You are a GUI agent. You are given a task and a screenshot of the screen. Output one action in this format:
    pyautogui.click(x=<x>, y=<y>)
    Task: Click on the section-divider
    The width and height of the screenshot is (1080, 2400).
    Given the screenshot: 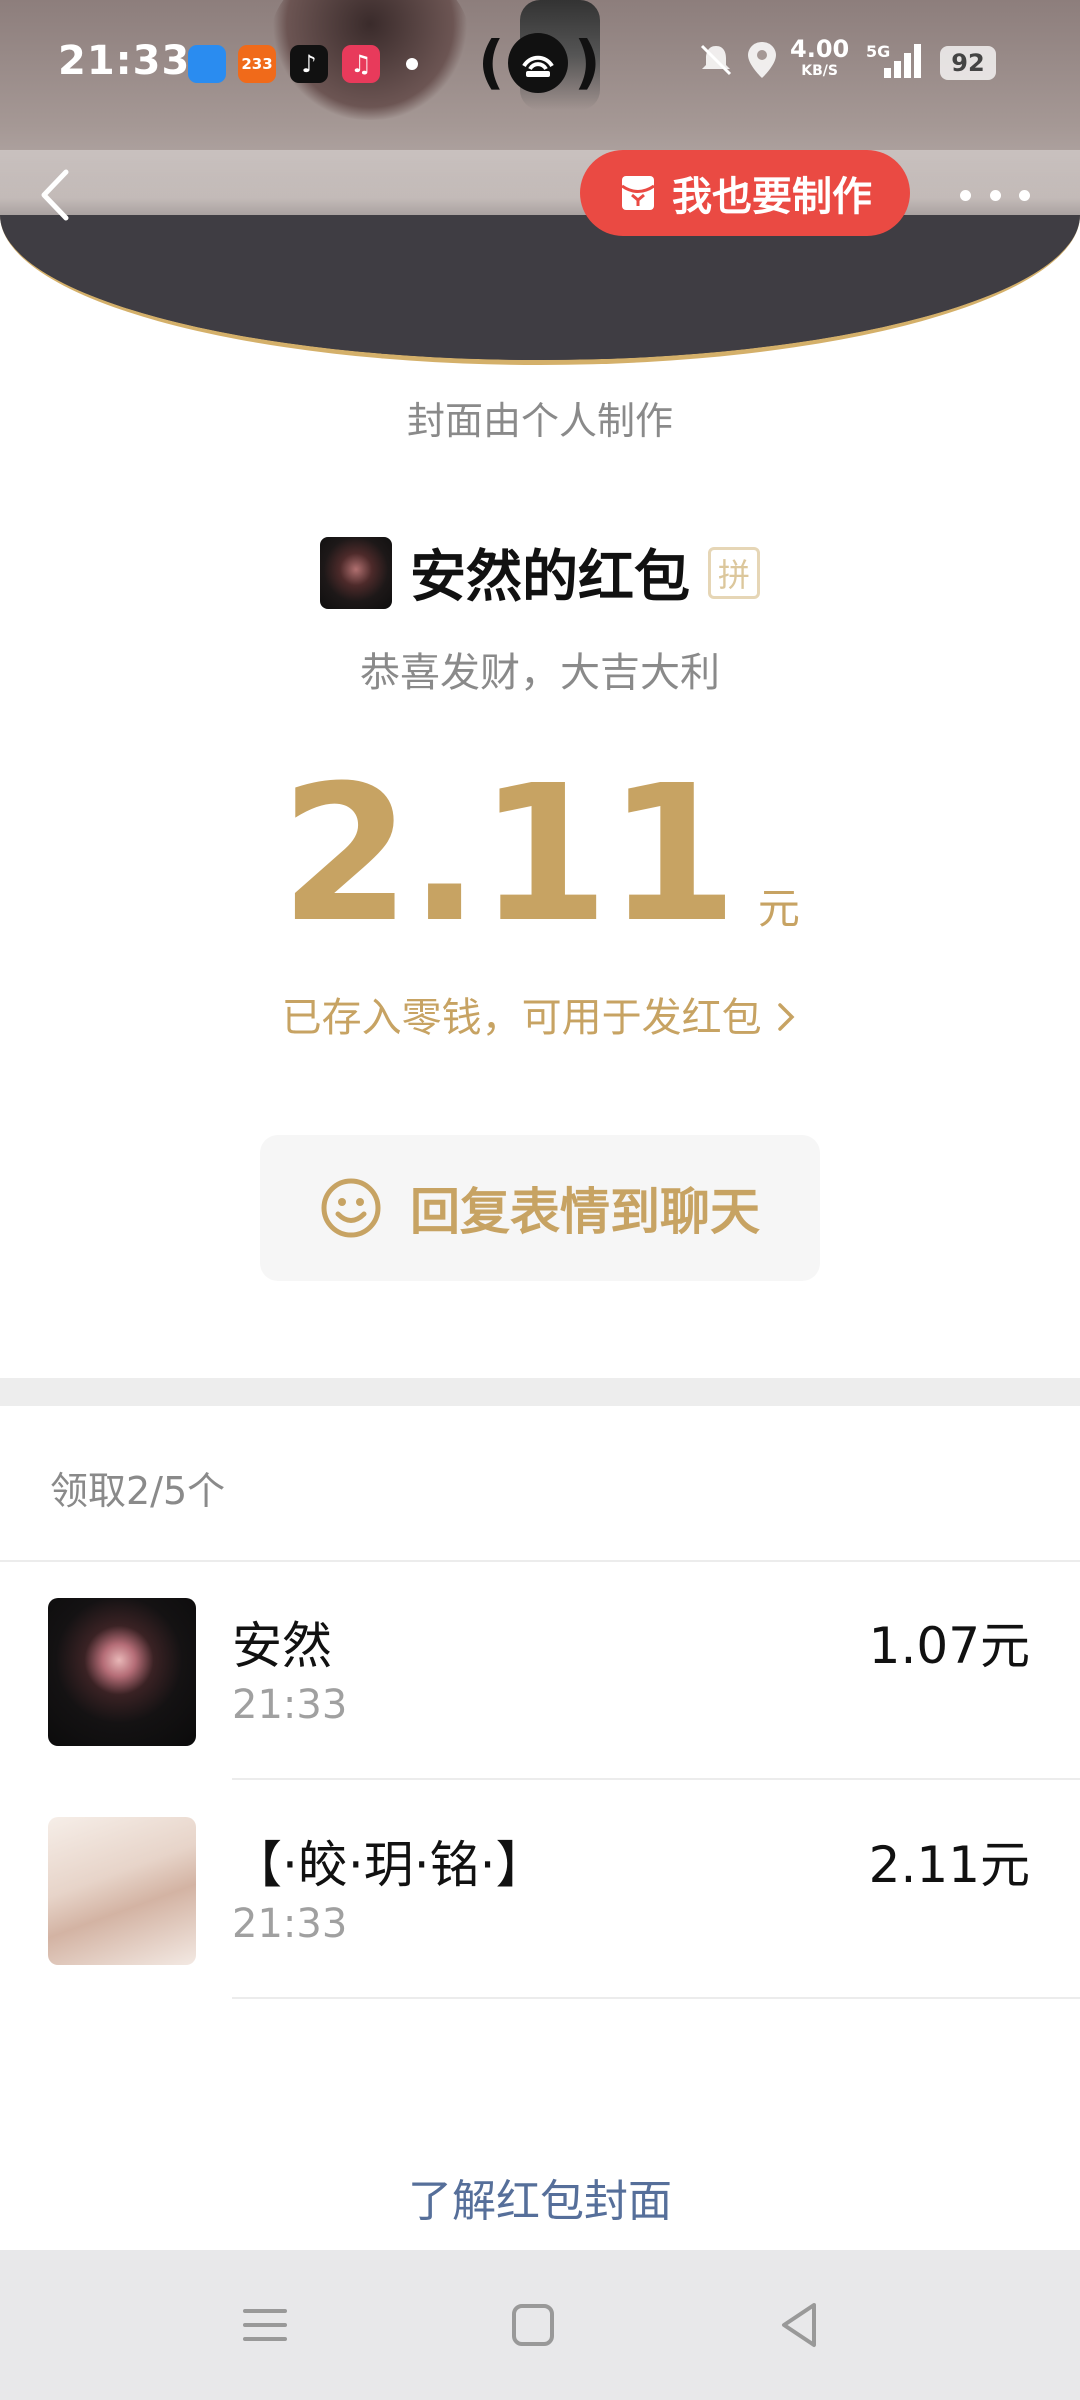 What is the action you would take?
    pyautogui.click(x=540, y=1392)
    